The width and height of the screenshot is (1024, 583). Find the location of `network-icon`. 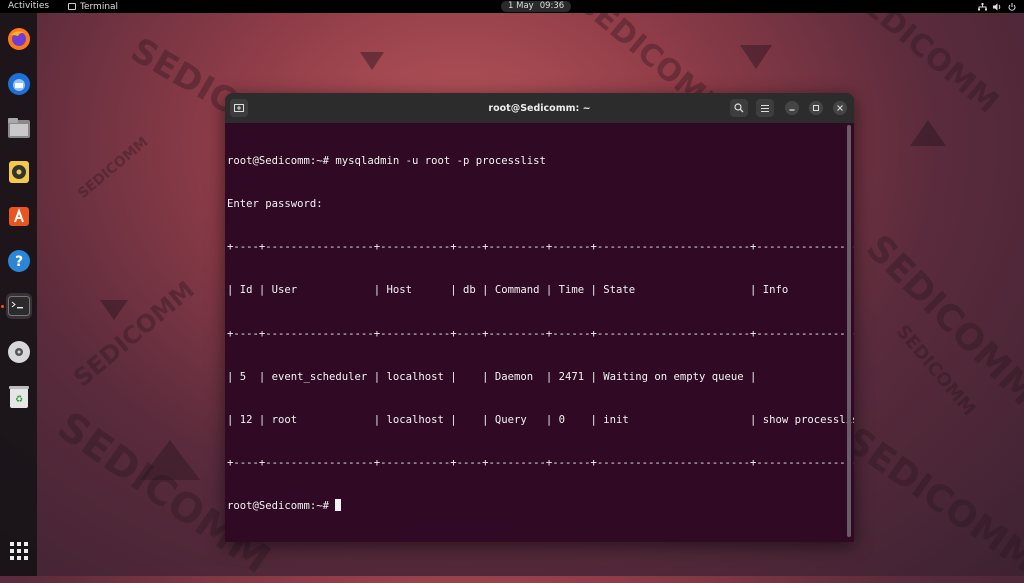

network-icon is located at coordinates (982, 6).